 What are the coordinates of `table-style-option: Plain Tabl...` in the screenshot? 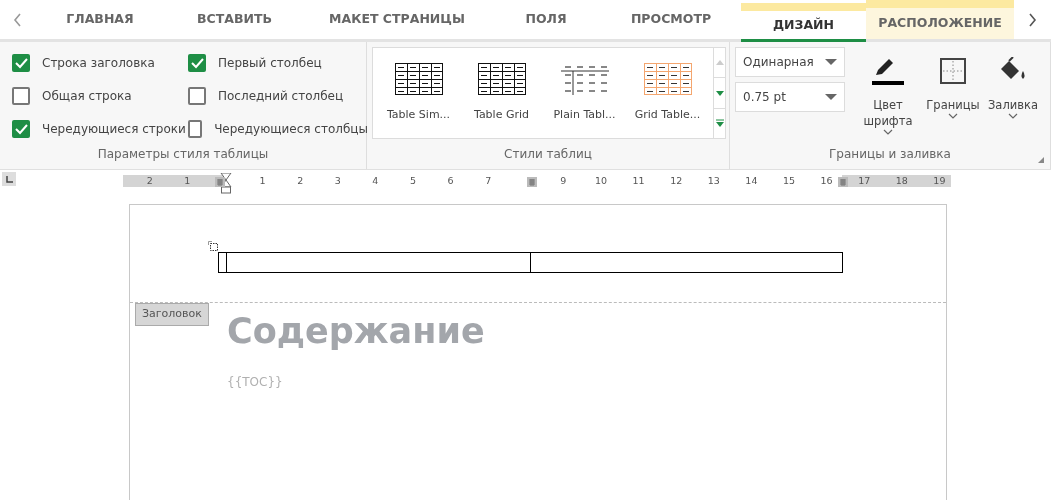 It's located at (584, 93).